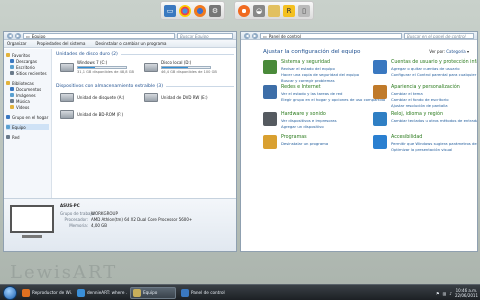  What do you see at coordinates (438, 293) in the screenshot?
I see `flag-icon: ⚑` at bounding box center [438, 293].